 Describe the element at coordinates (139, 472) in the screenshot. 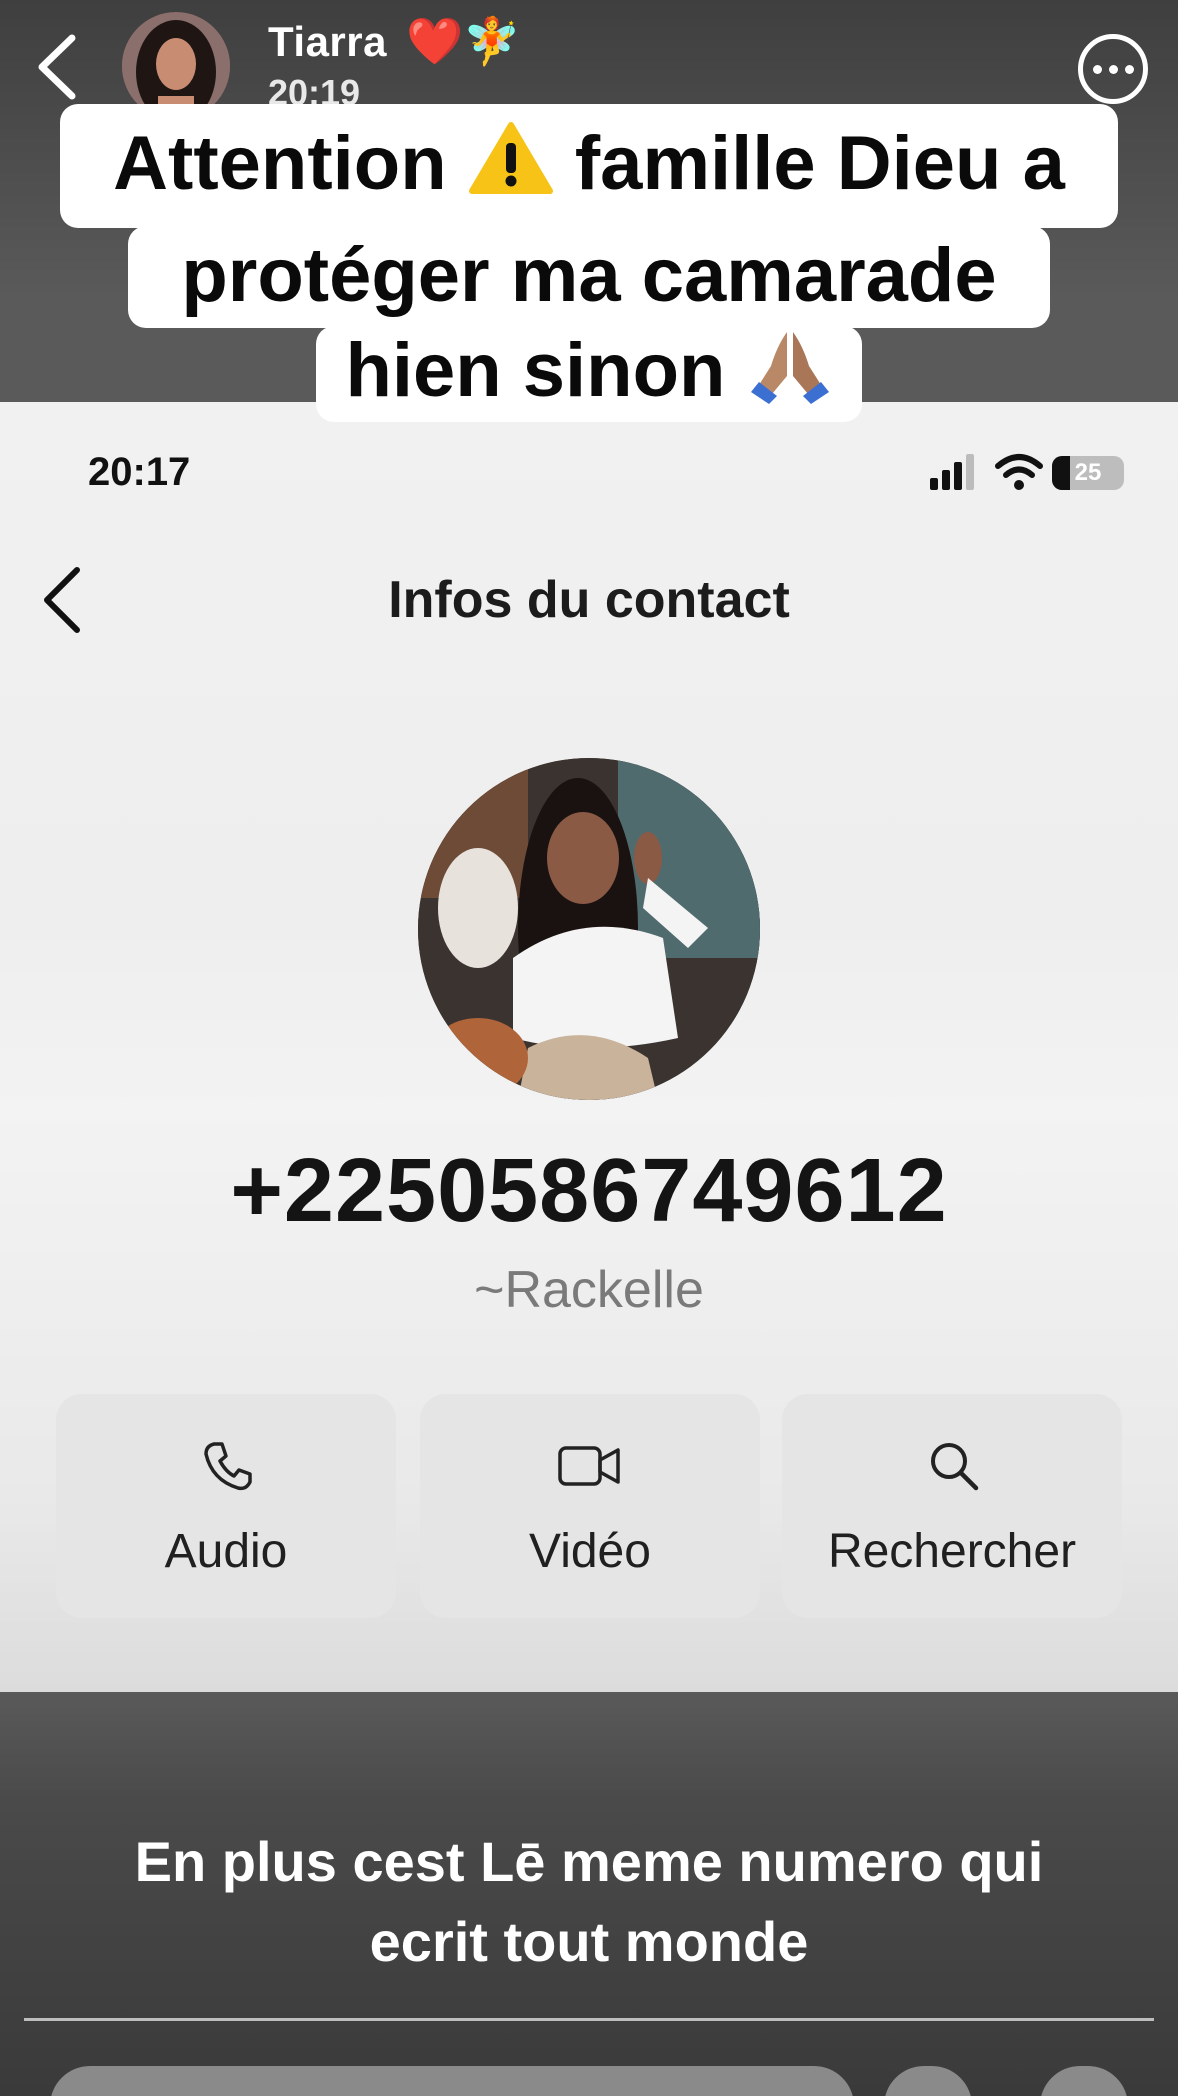

I see `status-bar-time: 20:17` at that location.